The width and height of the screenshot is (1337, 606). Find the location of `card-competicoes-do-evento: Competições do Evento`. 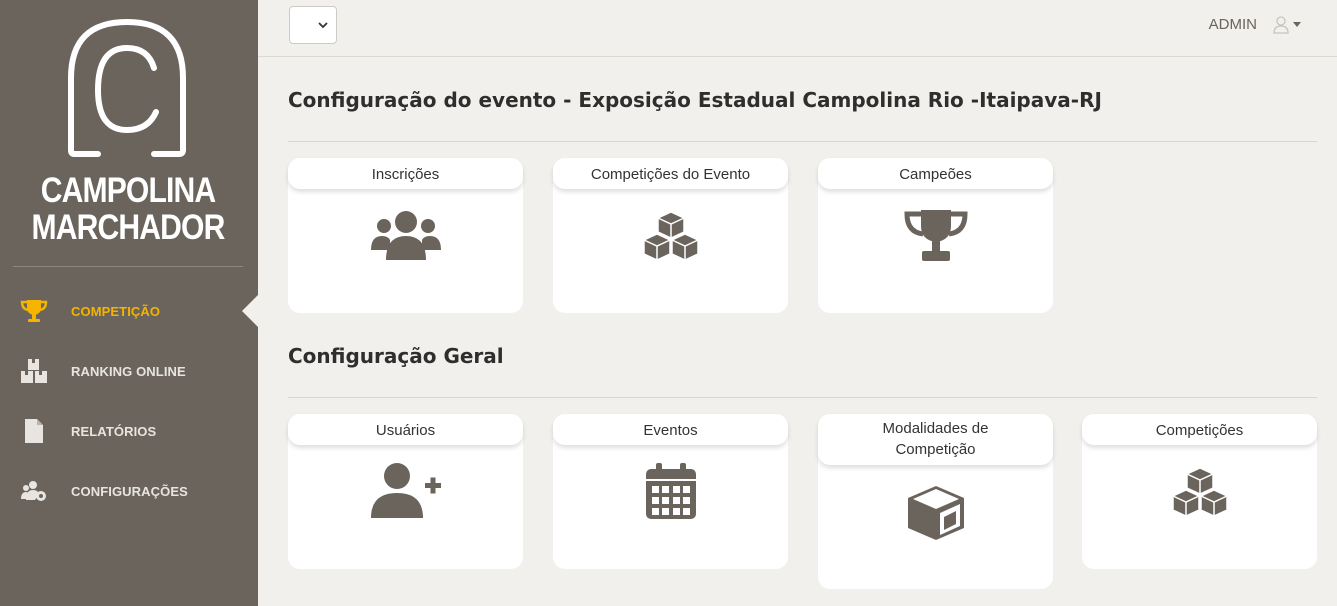

card-competicoes-do-evento: Competições do Evento is located at coordinates (670, 235).